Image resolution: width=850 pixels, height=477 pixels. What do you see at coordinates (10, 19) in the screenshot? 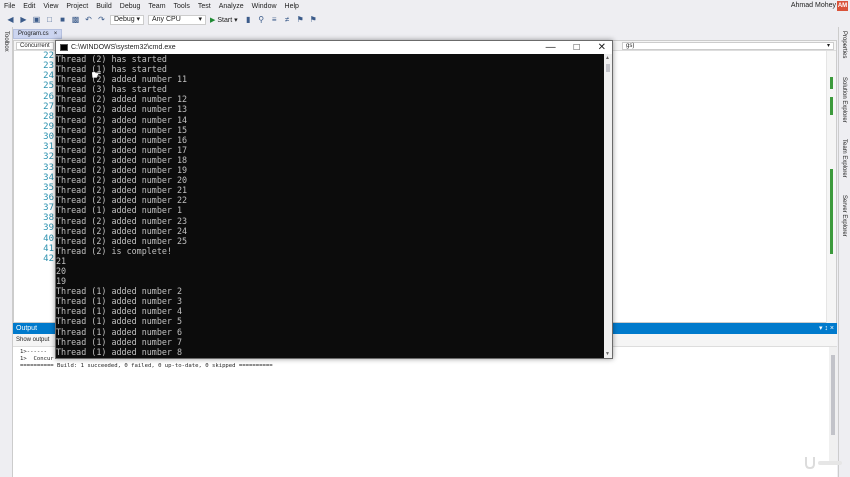
I see `back-icon: ◀` at bounding box center [10, 19].